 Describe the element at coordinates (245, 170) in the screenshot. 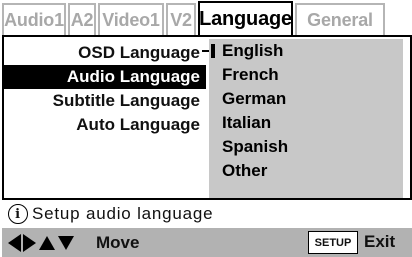

I see `option-label: Other` at that location.